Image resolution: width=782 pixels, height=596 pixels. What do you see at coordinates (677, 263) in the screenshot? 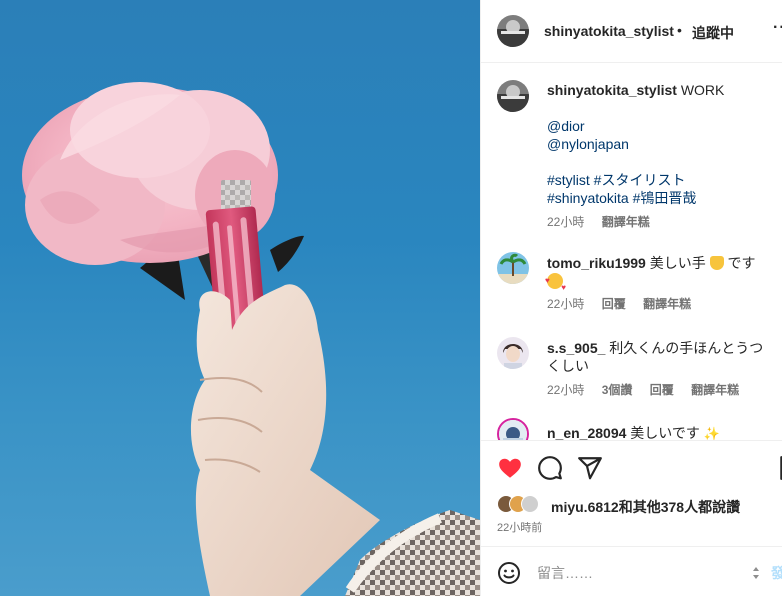
I see `comment-text: 美しい手` at bounding box center [677, 263].